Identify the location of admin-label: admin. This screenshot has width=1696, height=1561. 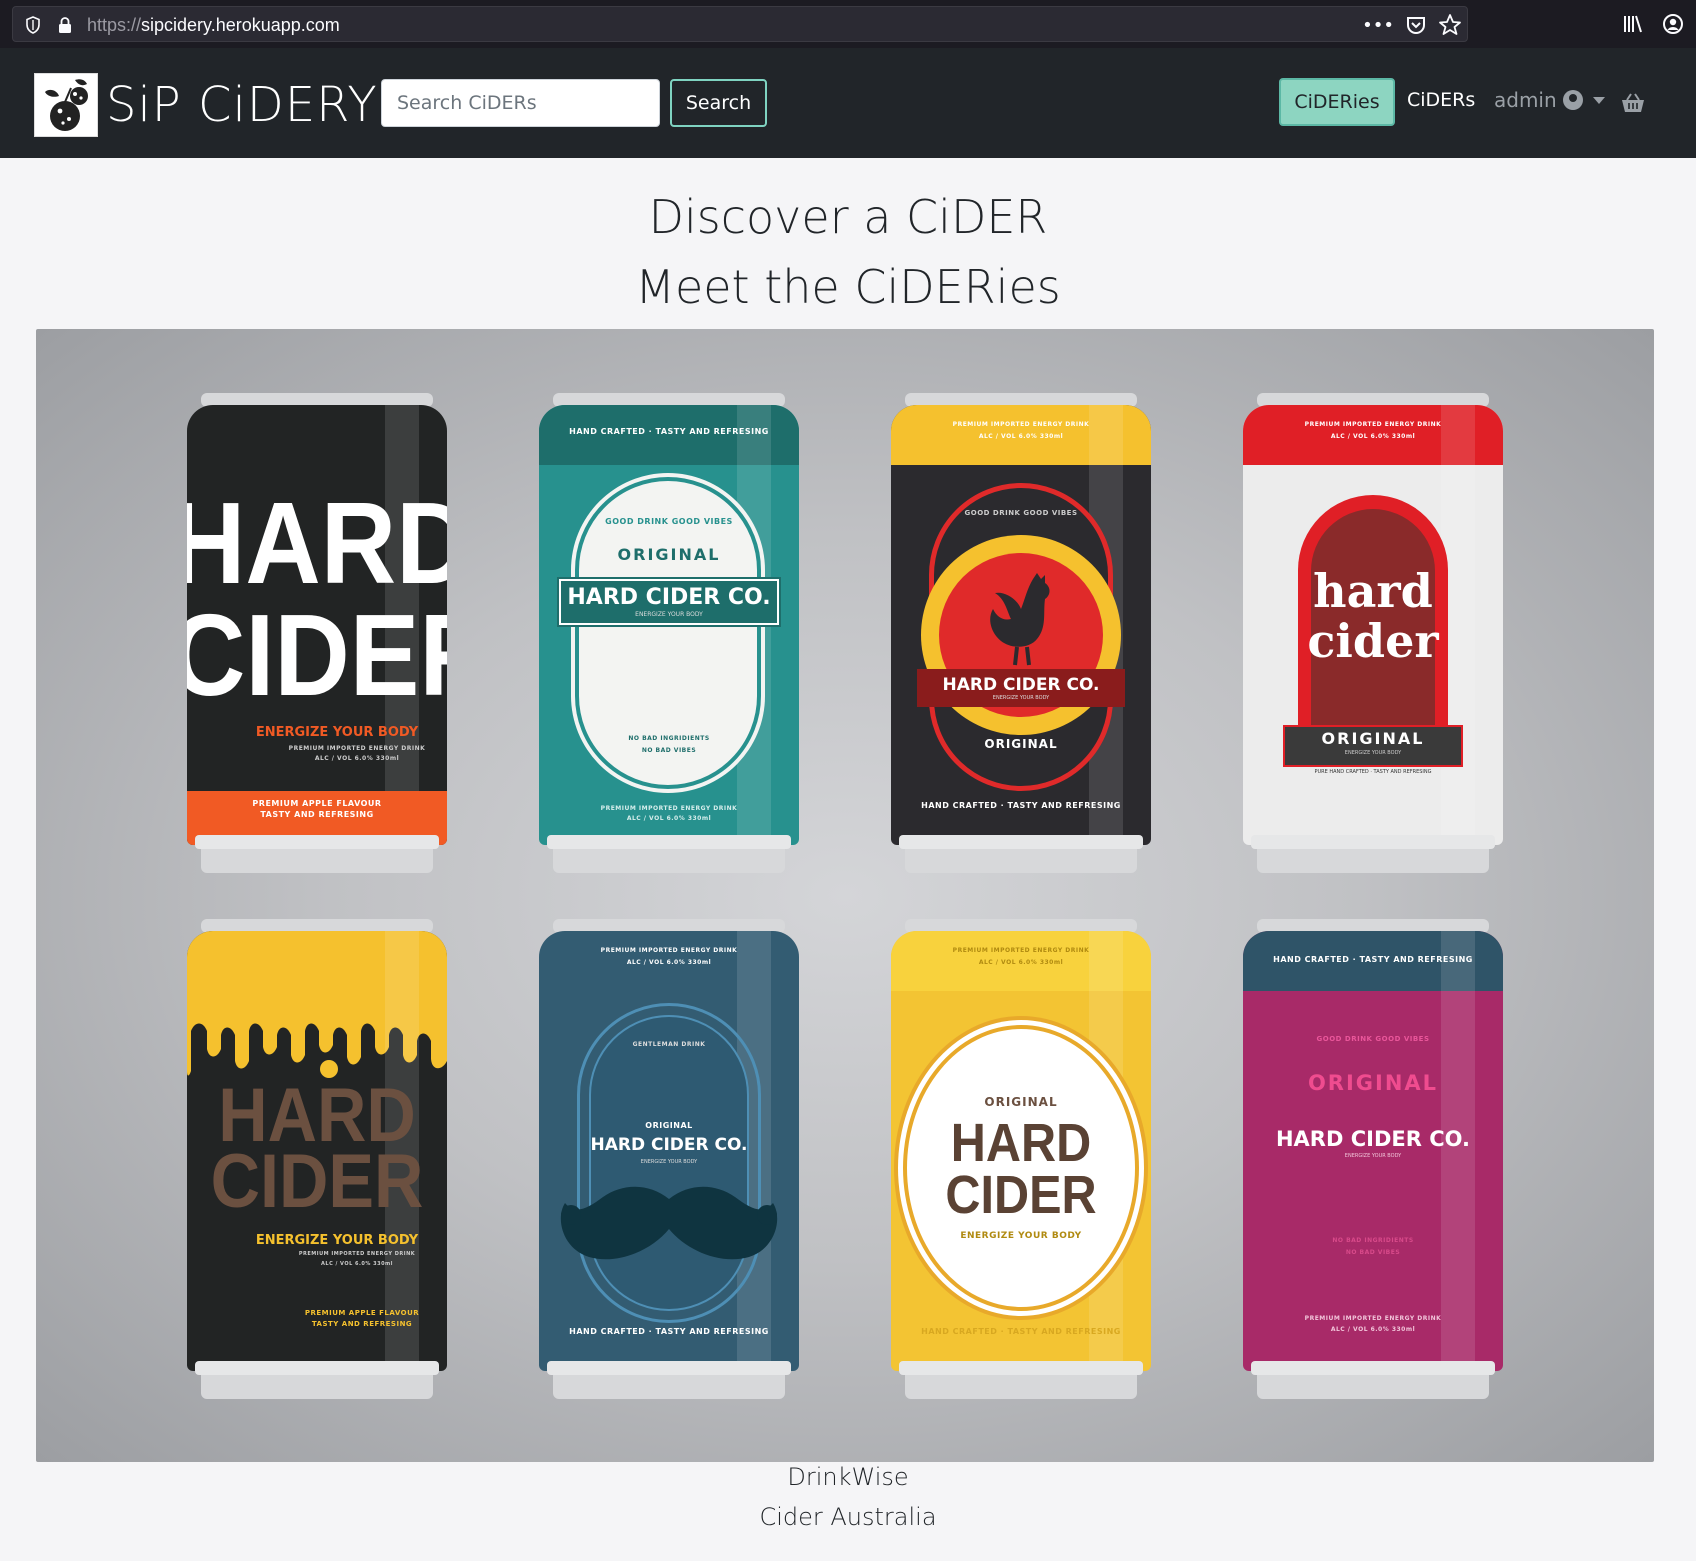
(1525, 100).